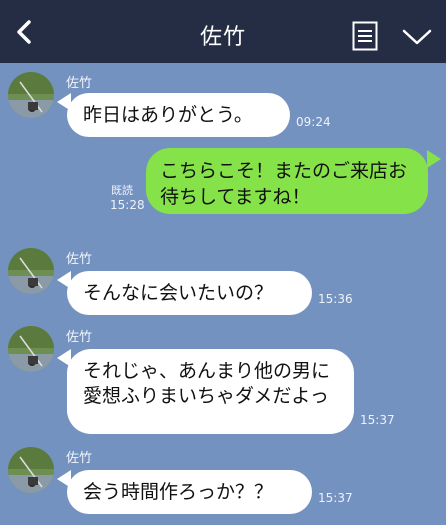  I want to click on read-receipt: 既読, so click(122, 190).